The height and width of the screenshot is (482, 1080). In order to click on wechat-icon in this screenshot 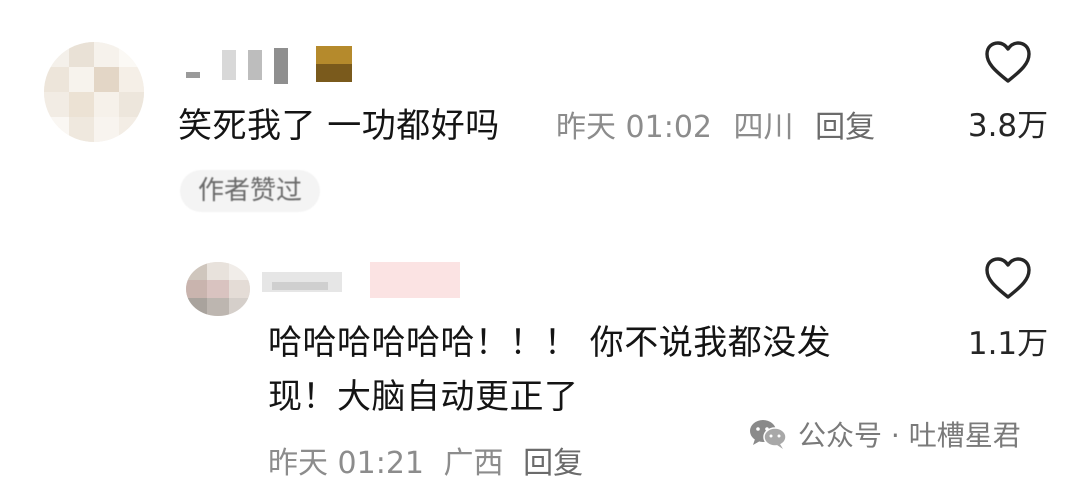, I will do `click(768, 434)`.